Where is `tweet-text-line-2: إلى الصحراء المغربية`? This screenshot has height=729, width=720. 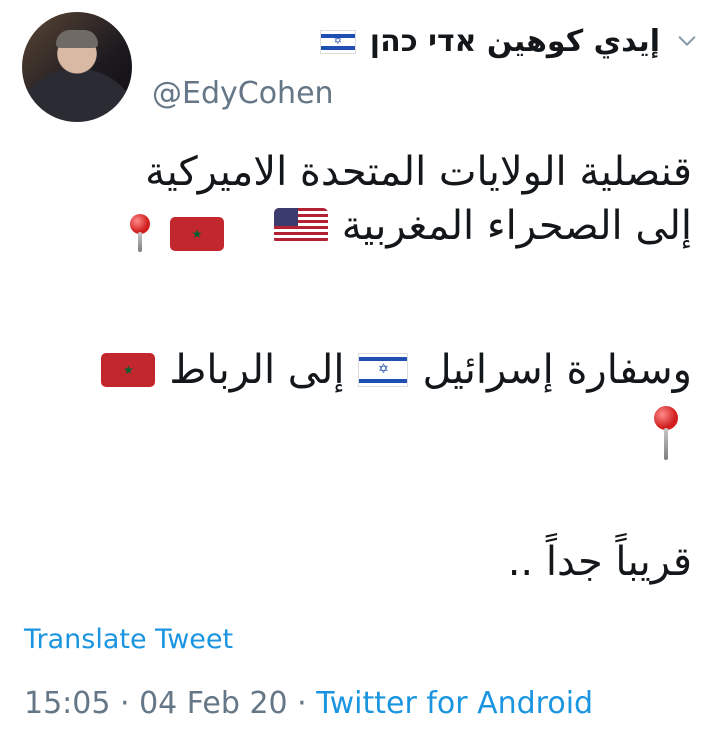 tweet-text-line-2: إلى الصحراء المغربية is located at coordinates (516, 226).